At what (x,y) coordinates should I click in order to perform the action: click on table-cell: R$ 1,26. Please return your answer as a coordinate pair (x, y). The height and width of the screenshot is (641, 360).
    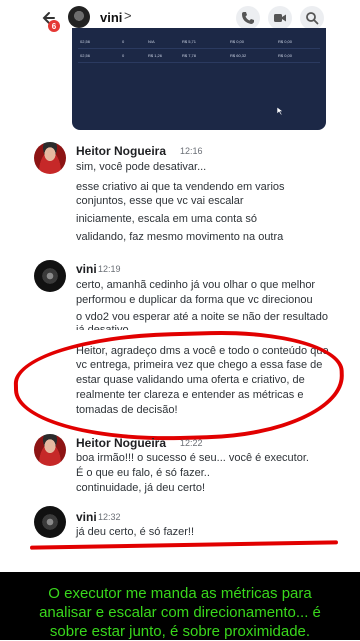
    Looking at the image, I should click on (155, 55).